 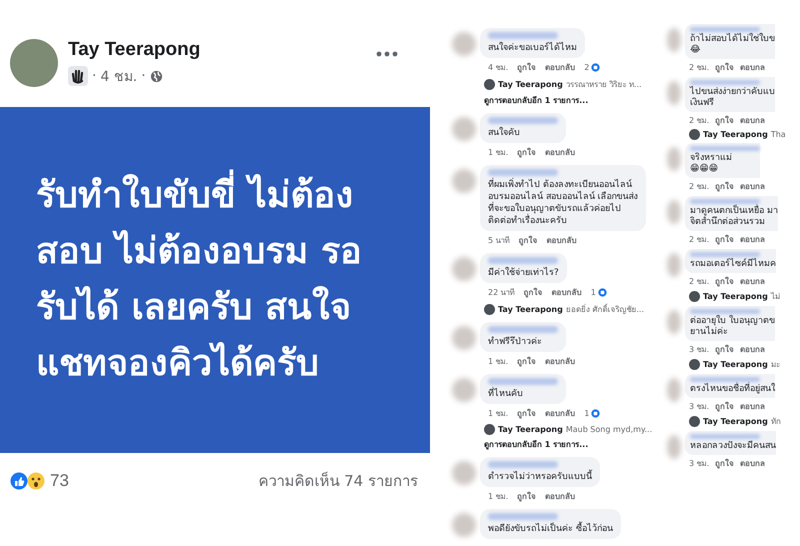 What do you see at coordinates (119, 76) in the screenshot?
I see `post-time: 4 ชม.` at bounding box center [119, 76].